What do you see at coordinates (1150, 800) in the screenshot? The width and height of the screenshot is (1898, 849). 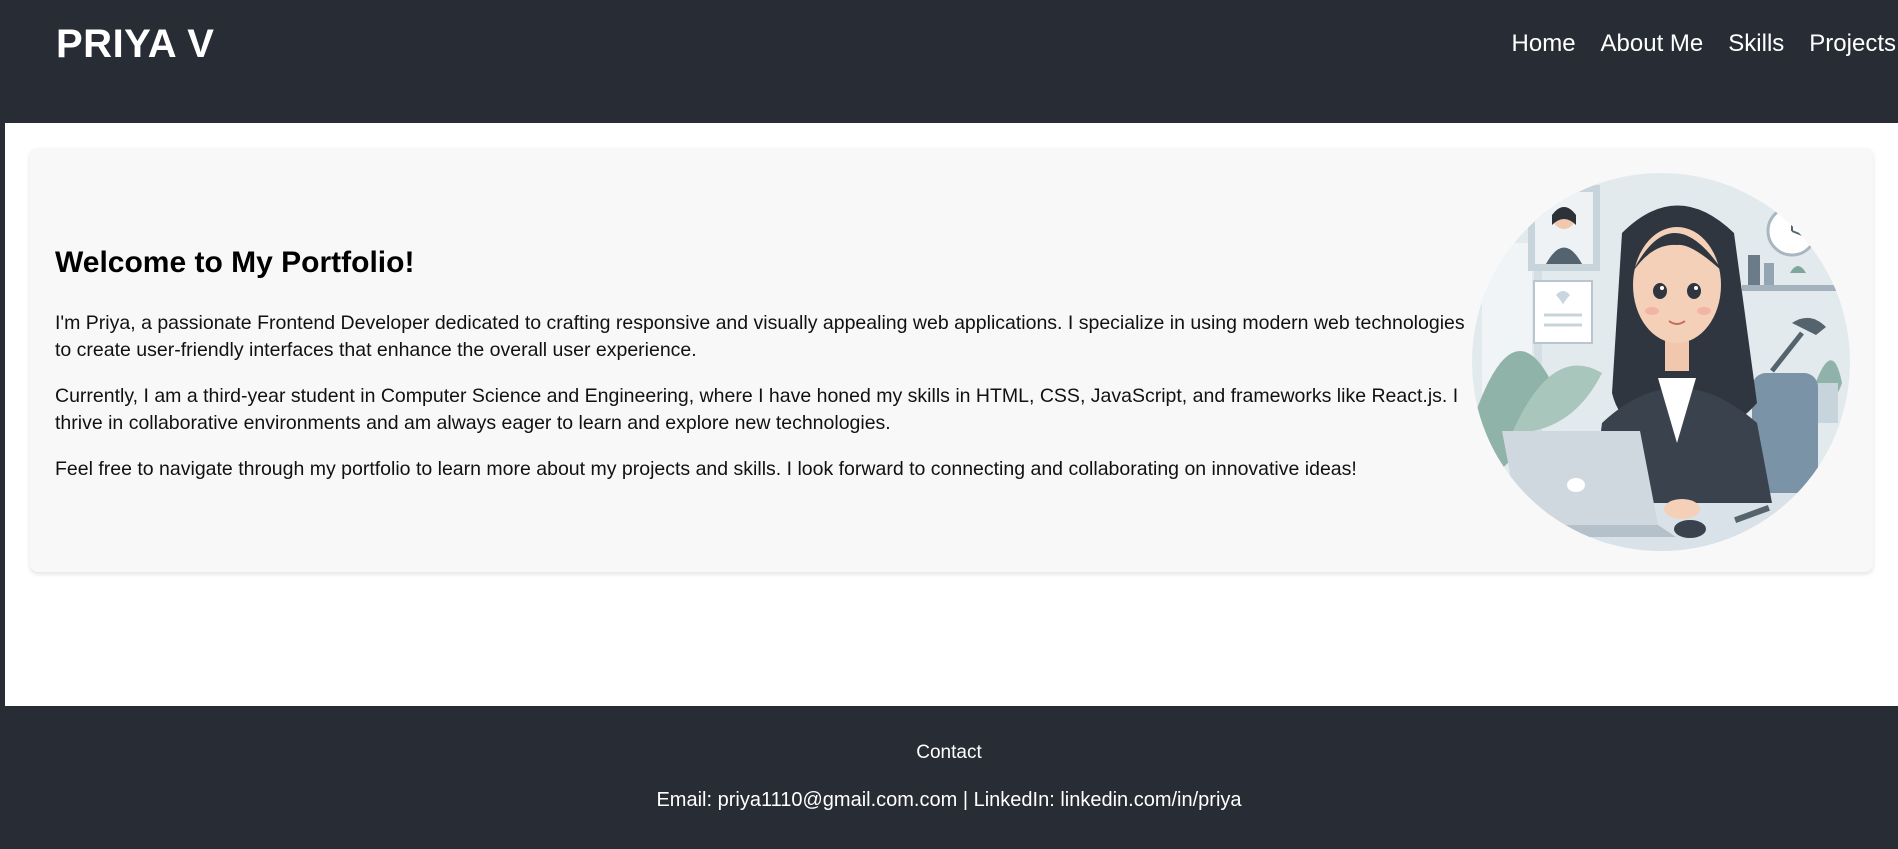 I see `linkedin-link: linkedin.com/in/priya` at bounding box center [1150, 800].